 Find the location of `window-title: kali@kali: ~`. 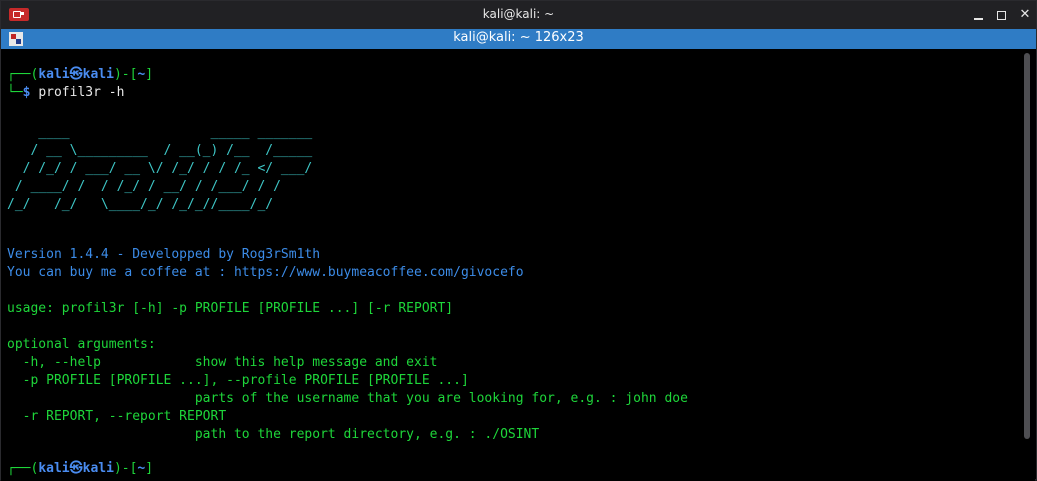

window-title: kali@kali: ~ is located at coordinates (518, 14).